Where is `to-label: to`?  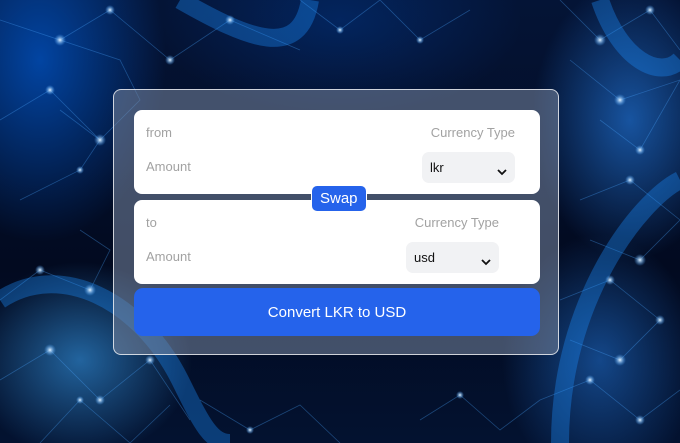 to-label: to is located at coordinates (151, 222).